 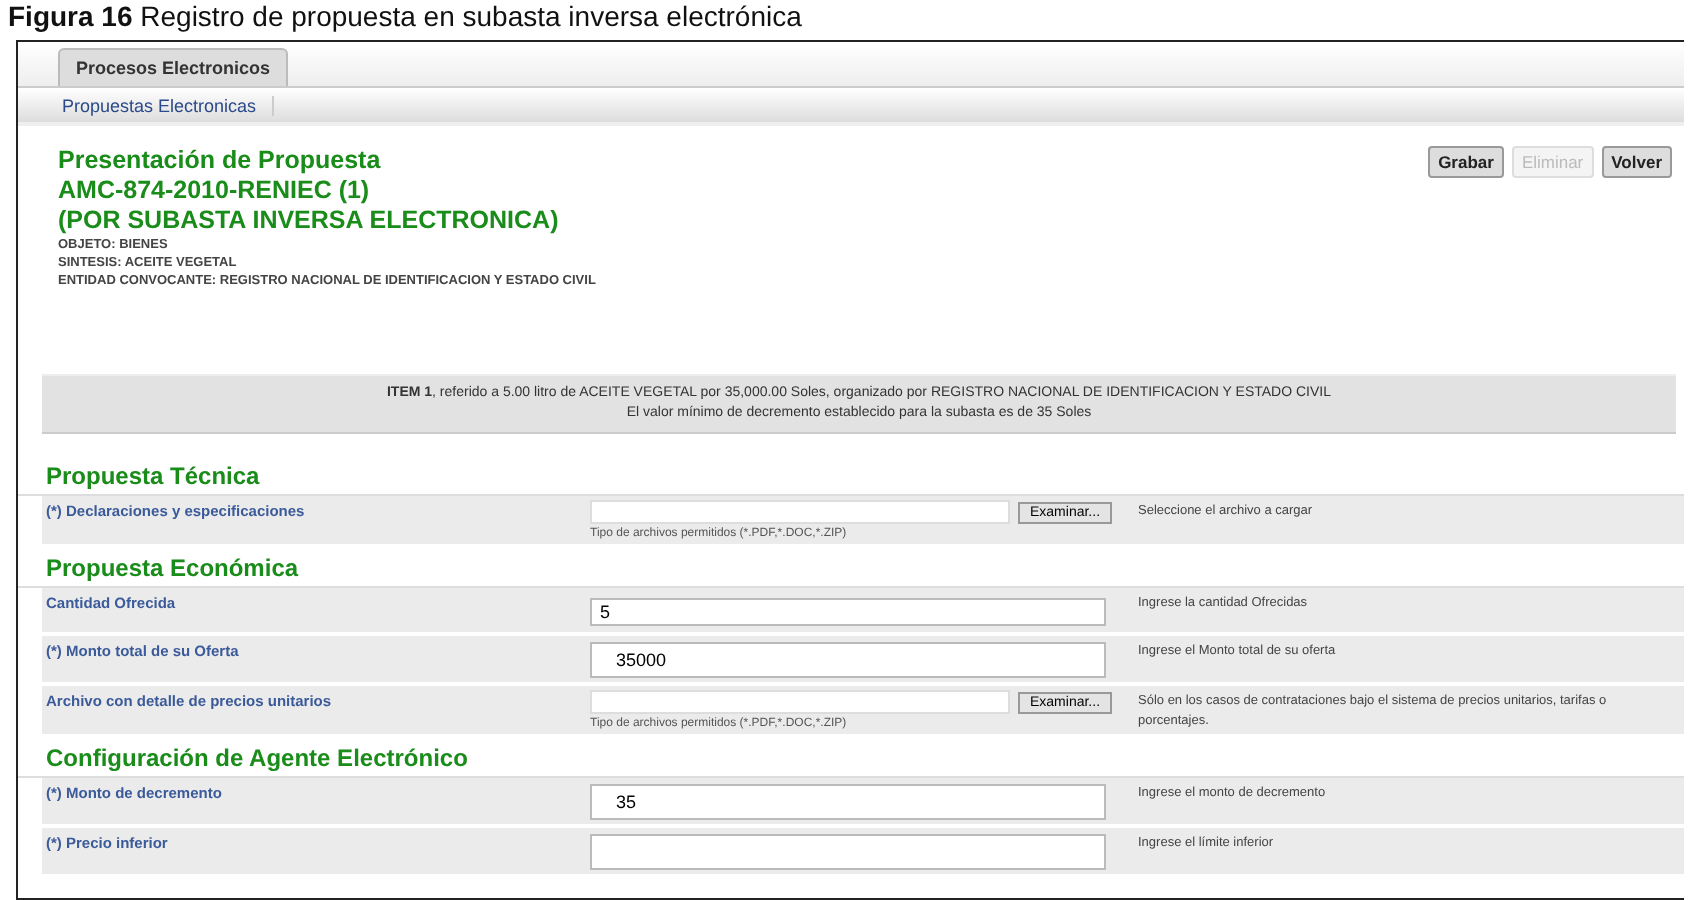 What do you see at coordinates (173, 67) in the screenshot?
I see `tab: Procesos Electronicos` at bounding box center [173, 67].